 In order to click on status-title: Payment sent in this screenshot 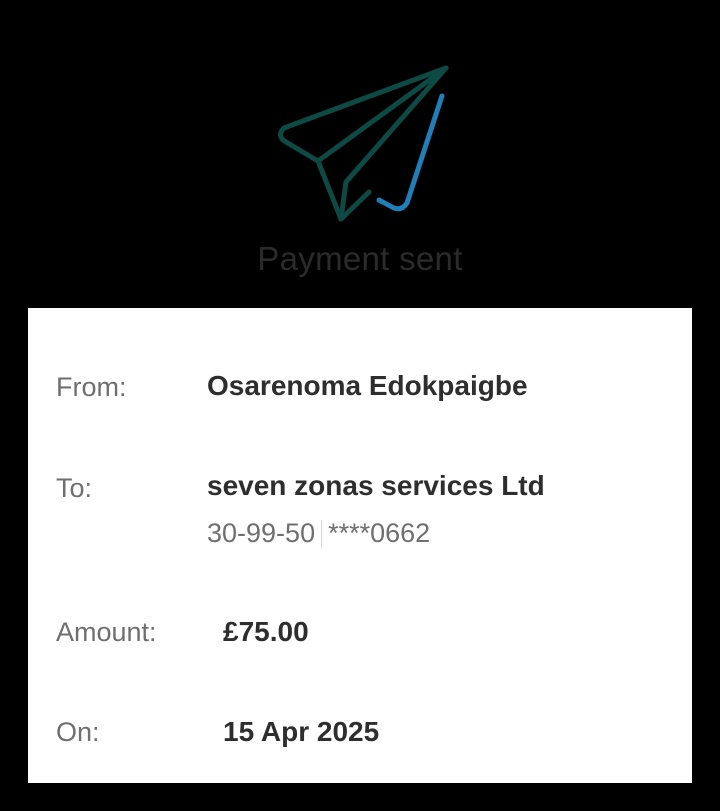, I will do `click(360, 258)`.